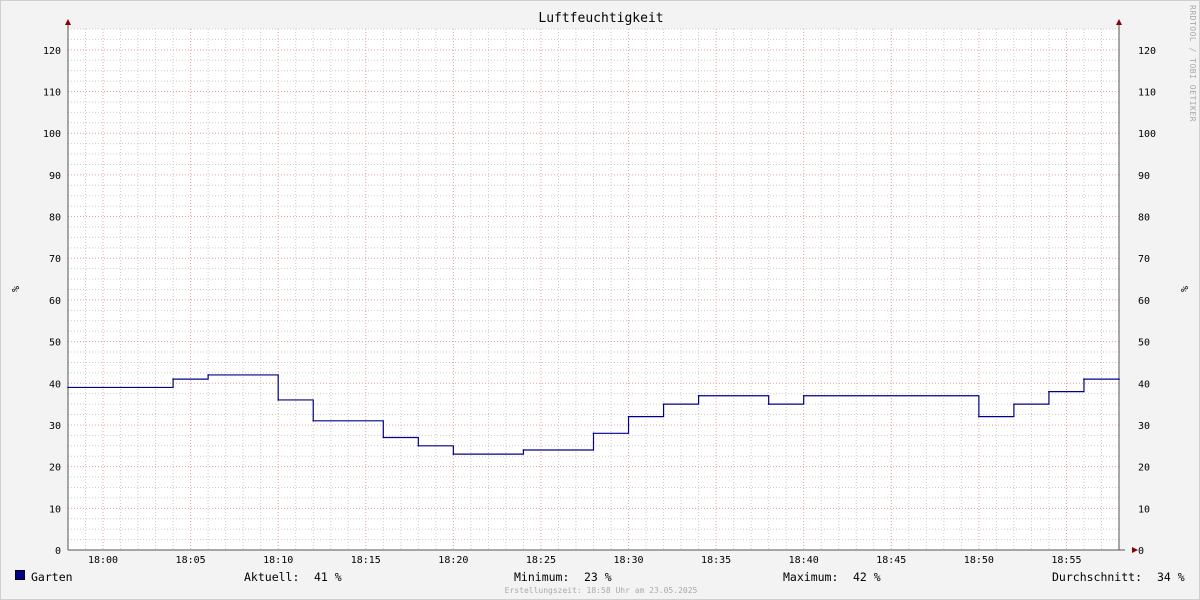 The image size is (1200, 600). Describe the element at coordinates (891, 560) in the screenshot. I see `x-tick-label: 18:45` at that location.